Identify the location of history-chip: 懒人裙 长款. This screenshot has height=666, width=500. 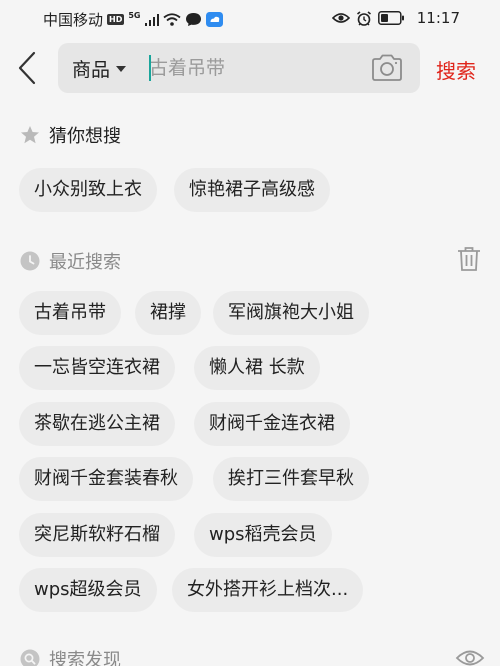
(257, 368).